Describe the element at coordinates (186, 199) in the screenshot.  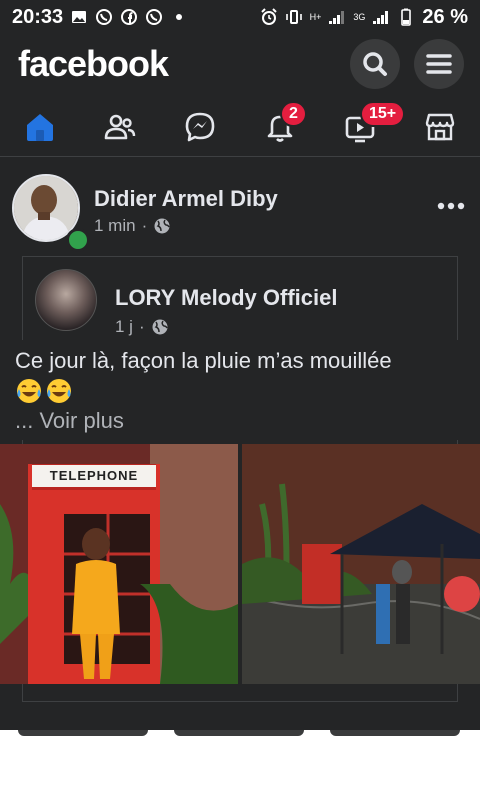
I see `post-author-name: Didier Armel Diby` at that location.